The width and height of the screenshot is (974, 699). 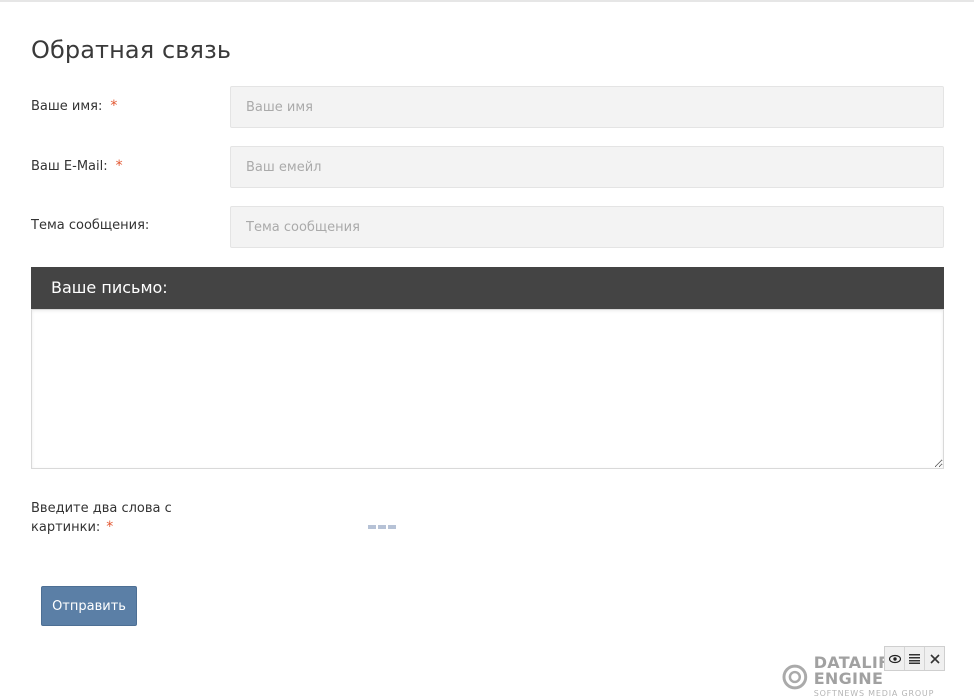 I want to click on subject-row: Тема сообщения:, so click(x=487, y=227).